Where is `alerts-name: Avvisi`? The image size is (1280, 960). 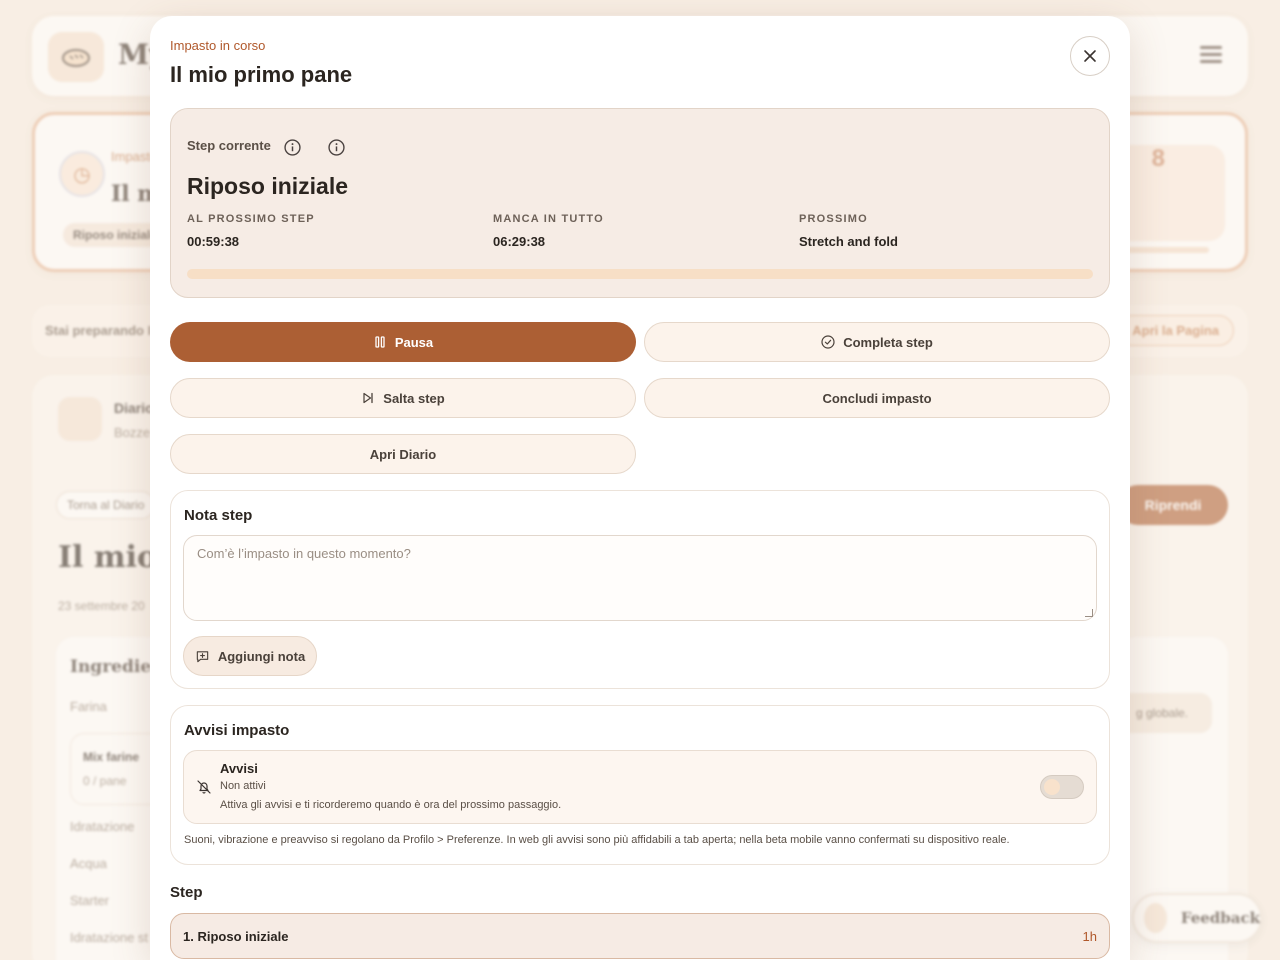 alerts-name: Avvisi is located at coordinates (239, 768).